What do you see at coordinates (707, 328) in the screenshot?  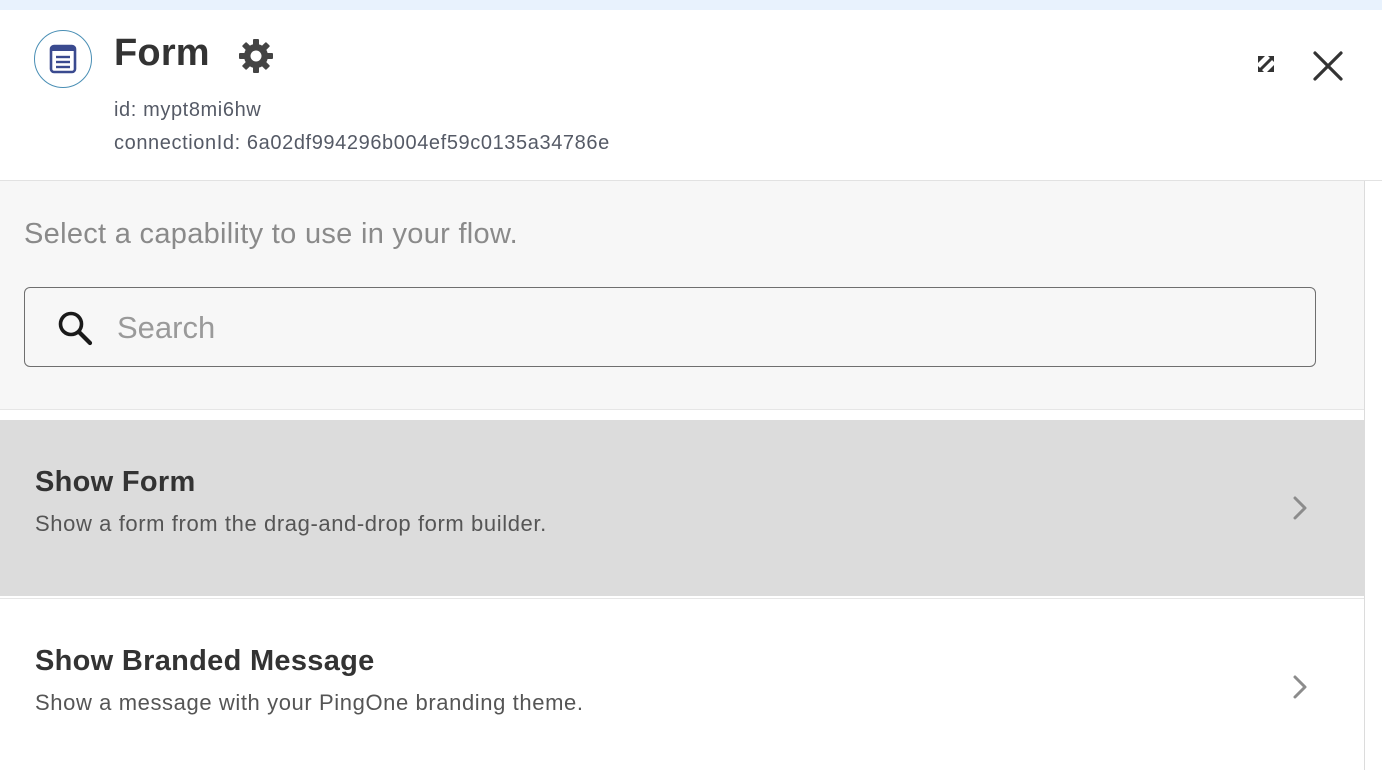 I see `search-input` at bounding box center [707, 328].